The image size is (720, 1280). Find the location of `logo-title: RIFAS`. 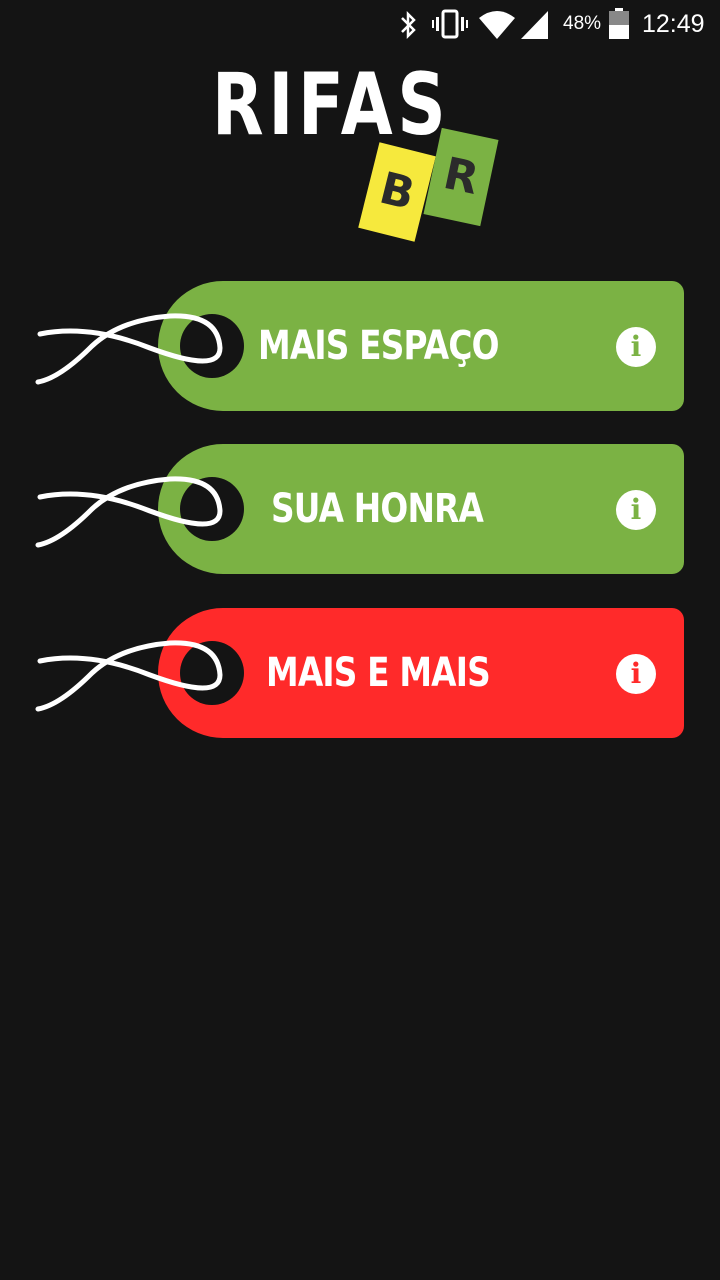

logo-title: RIFAS is located at coordinates (331, 105).